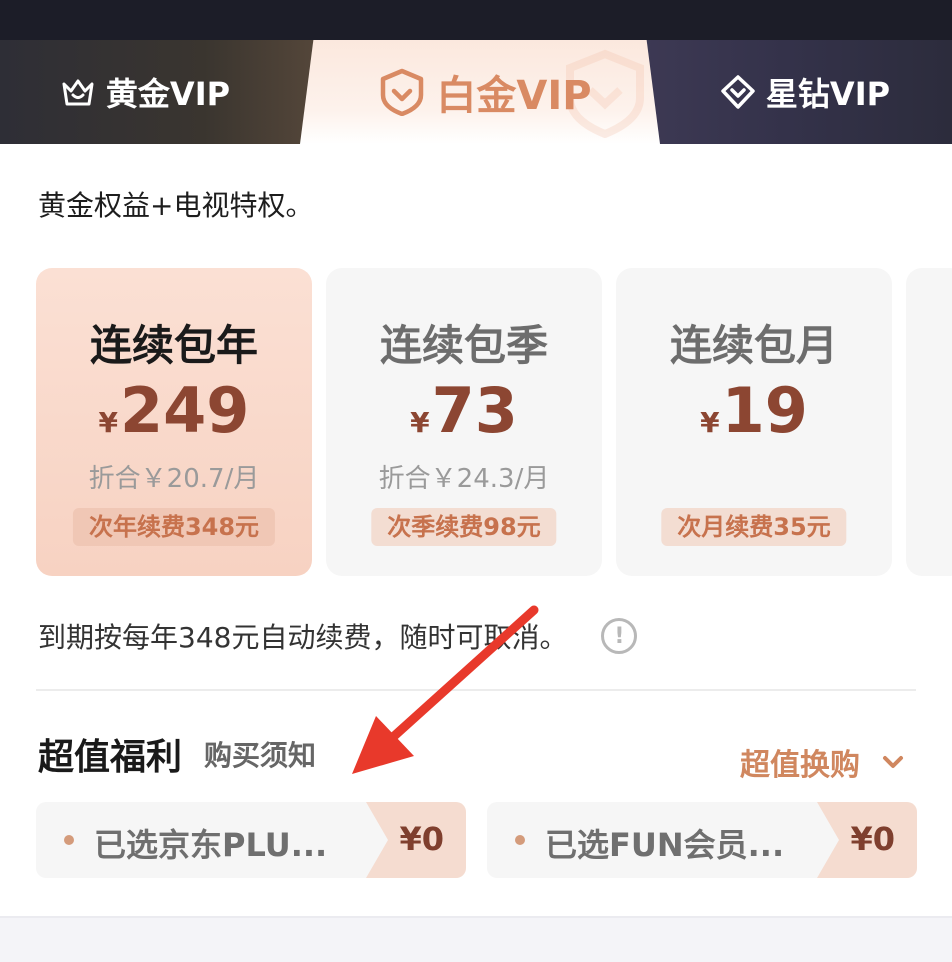 This screenshot has height=962, width=952. I want to click on tab-label: 白金VIP, so click(514, 96).